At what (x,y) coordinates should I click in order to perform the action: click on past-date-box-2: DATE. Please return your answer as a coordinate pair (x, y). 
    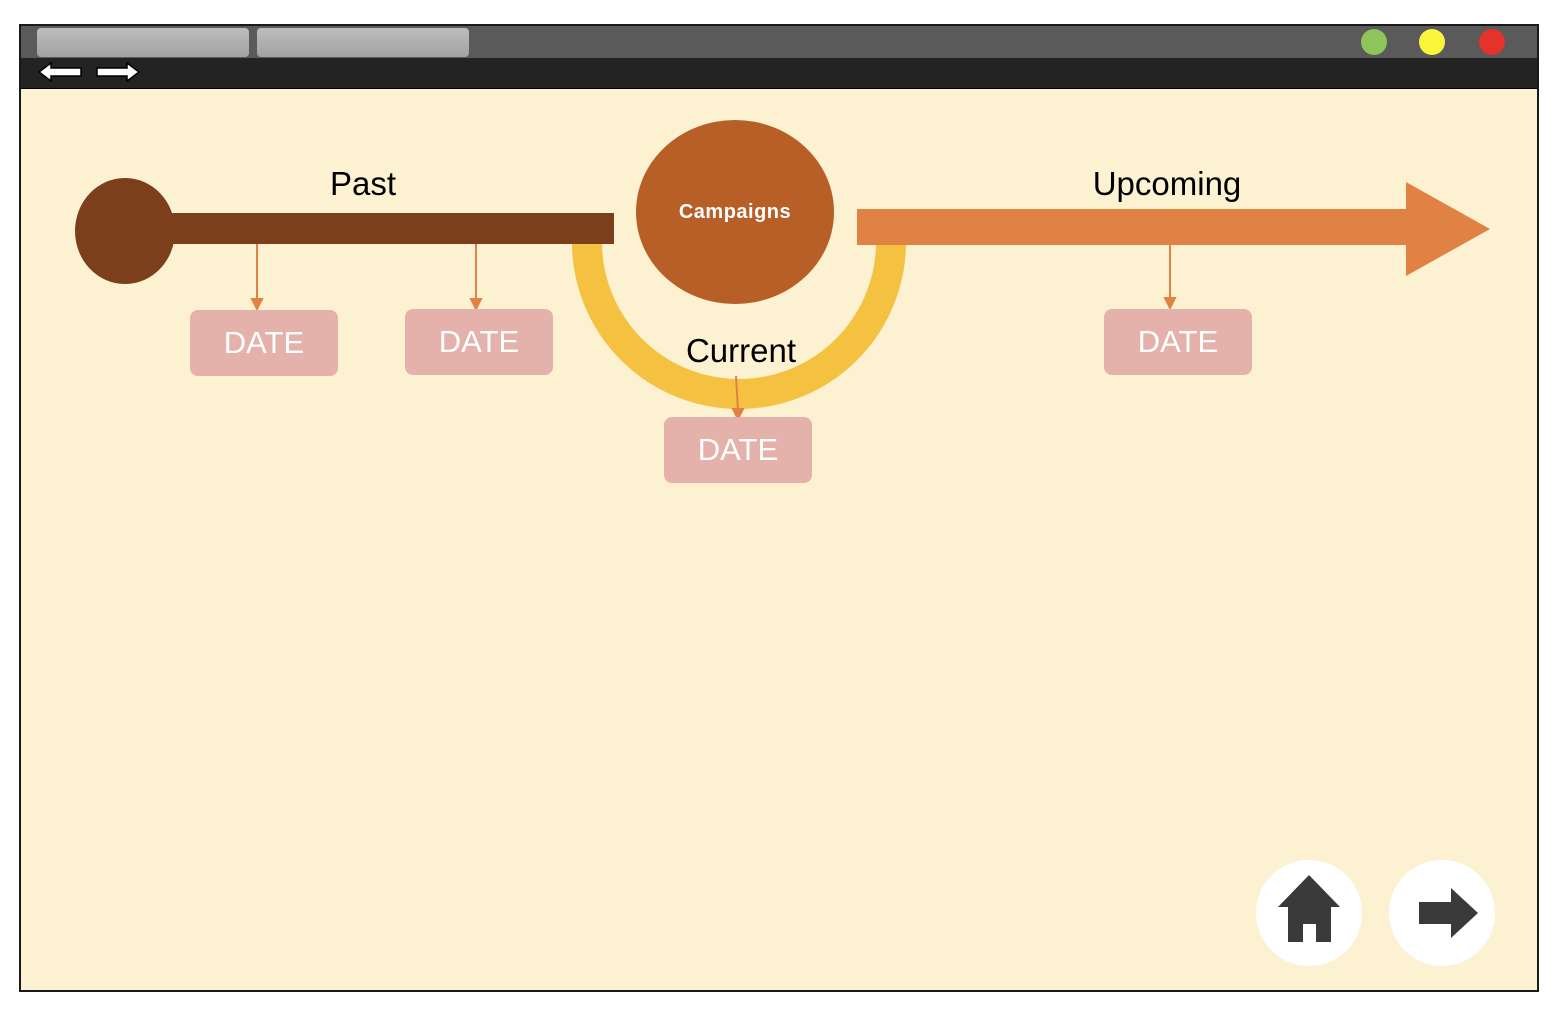
    Looking at the image, I should click on (479, 342).